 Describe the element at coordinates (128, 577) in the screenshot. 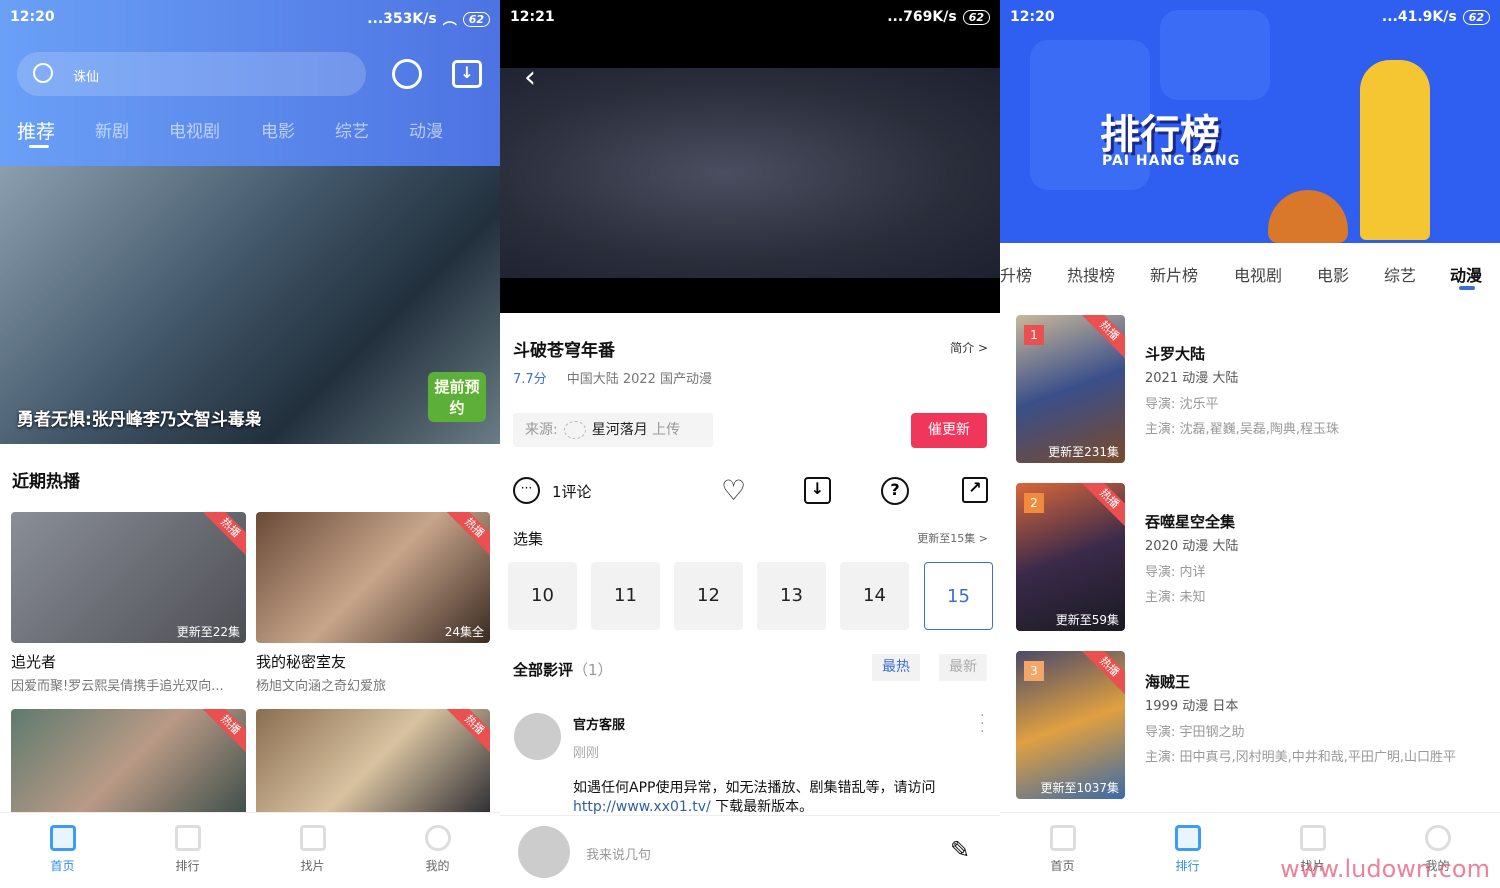

I see `card-poster: 热播 更新至22集` at that location.